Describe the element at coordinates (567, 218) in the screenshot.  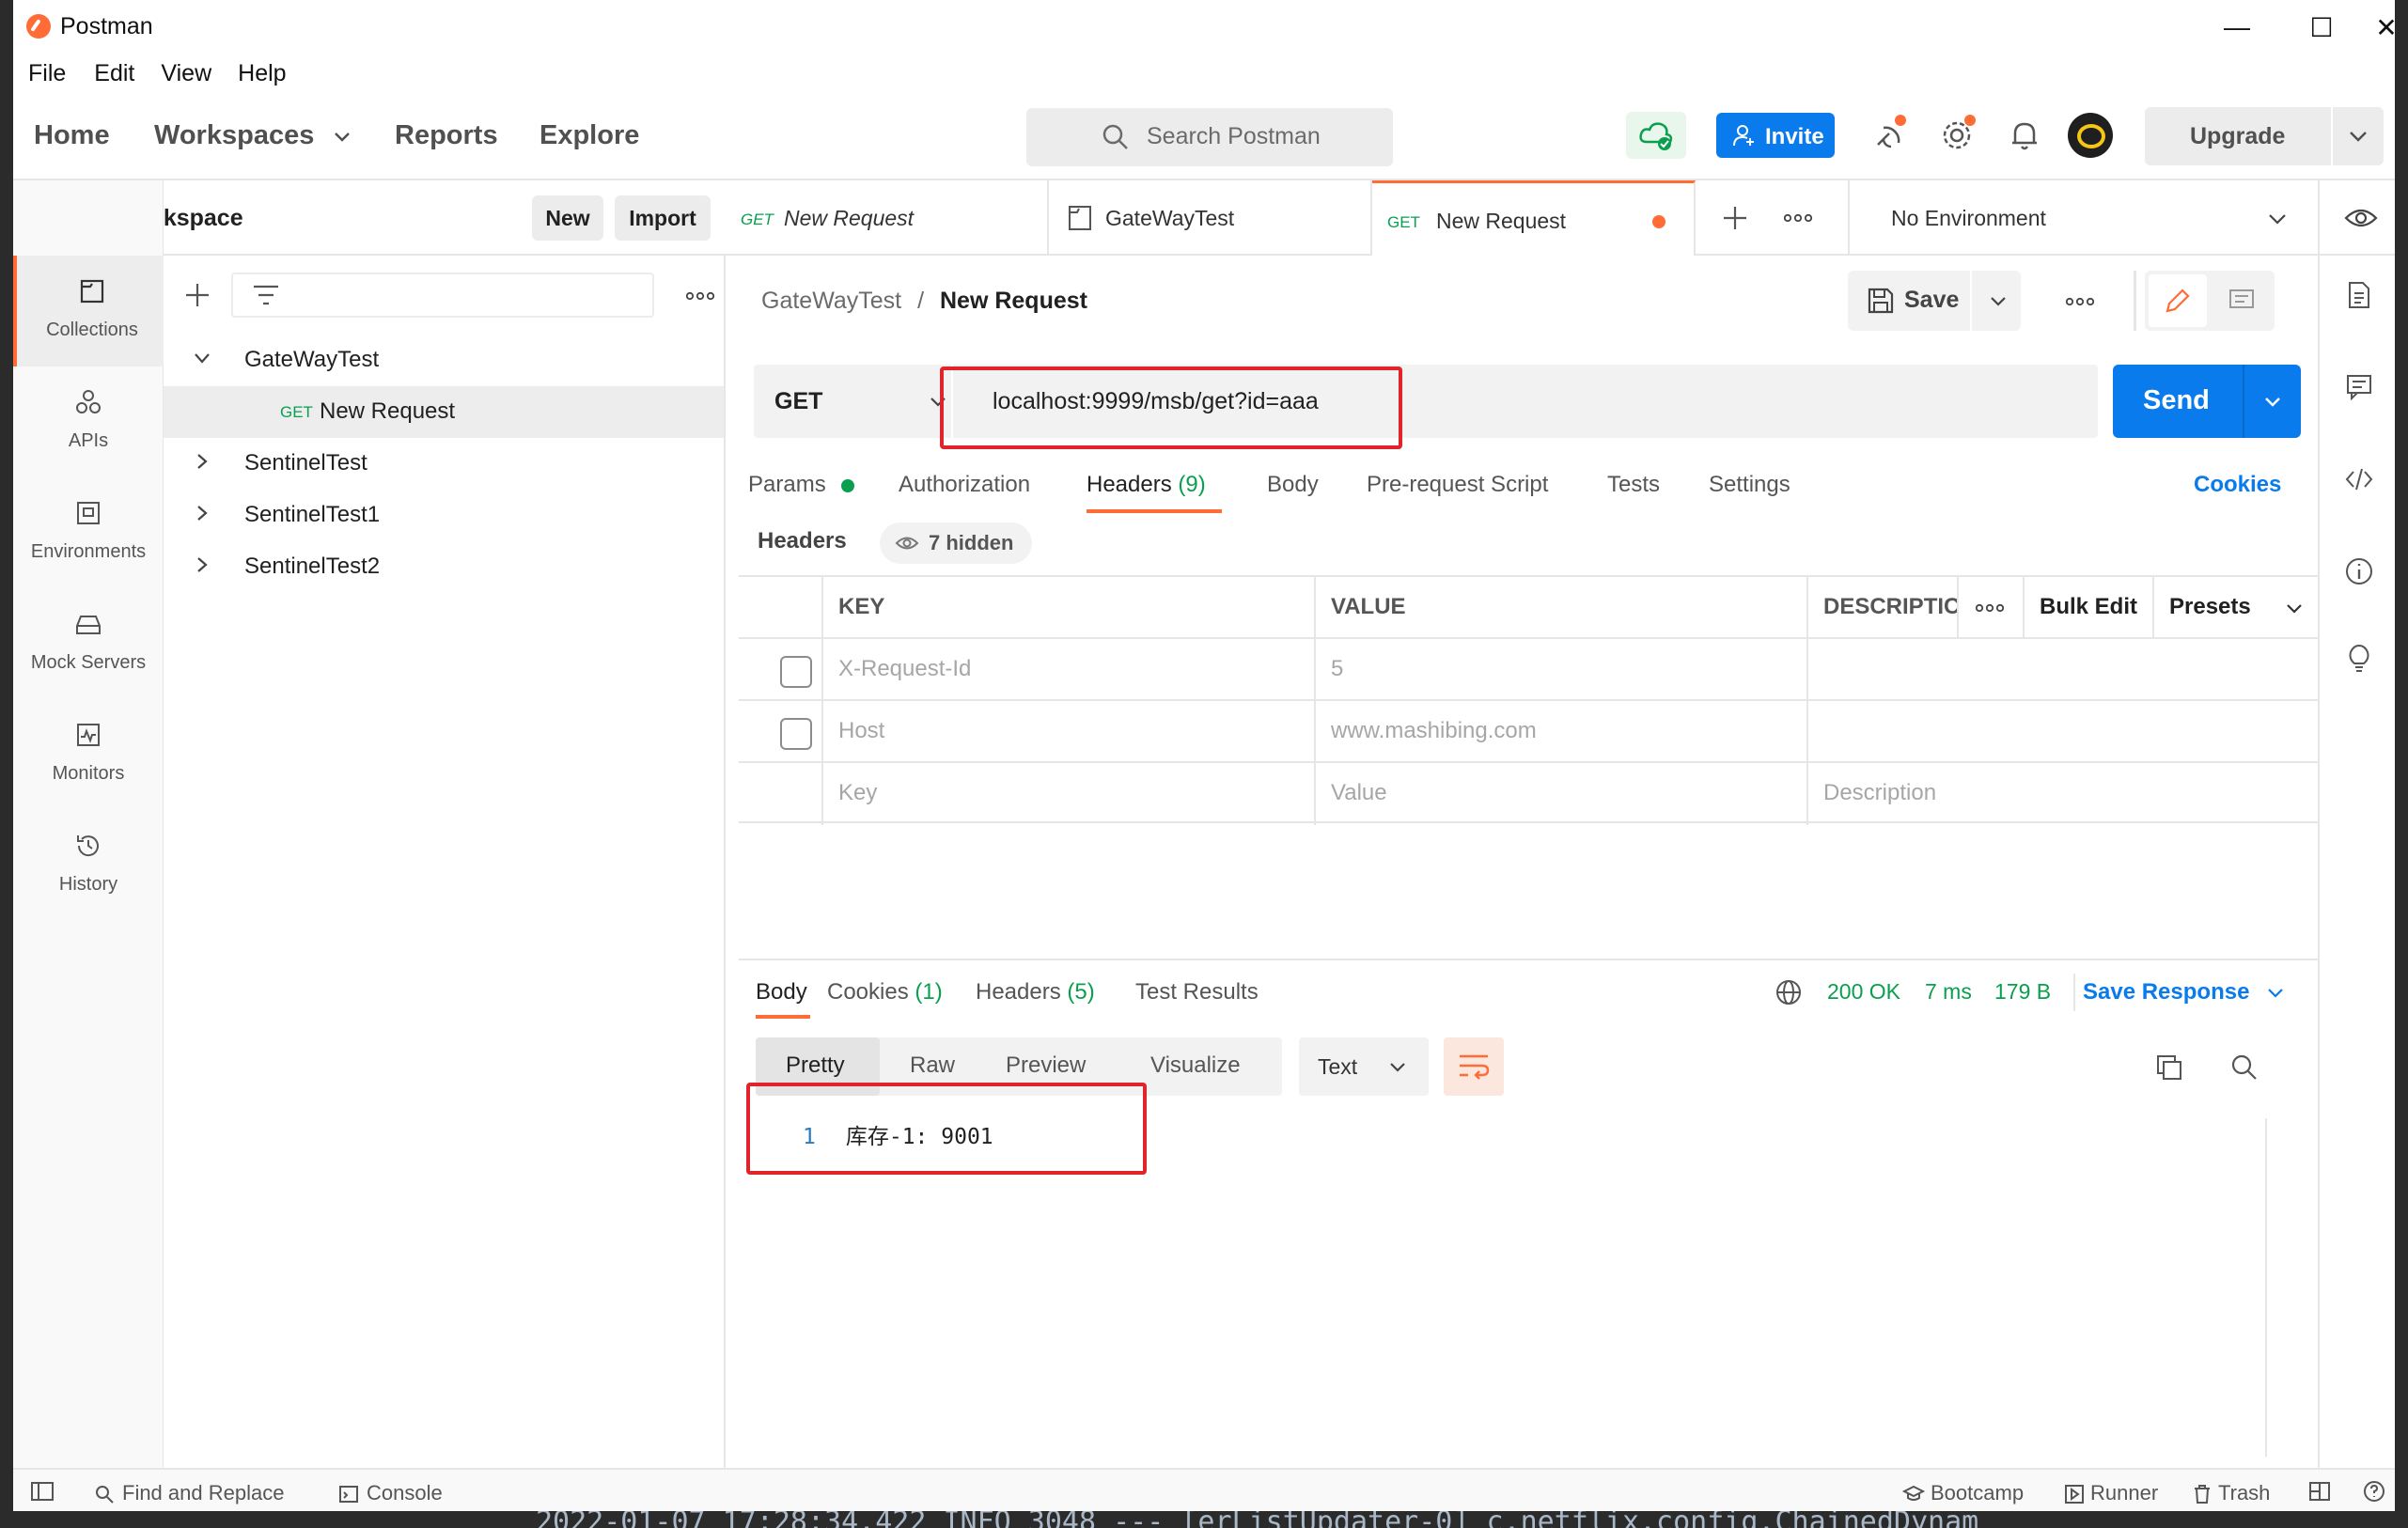
I see `new-button: New` at that location.